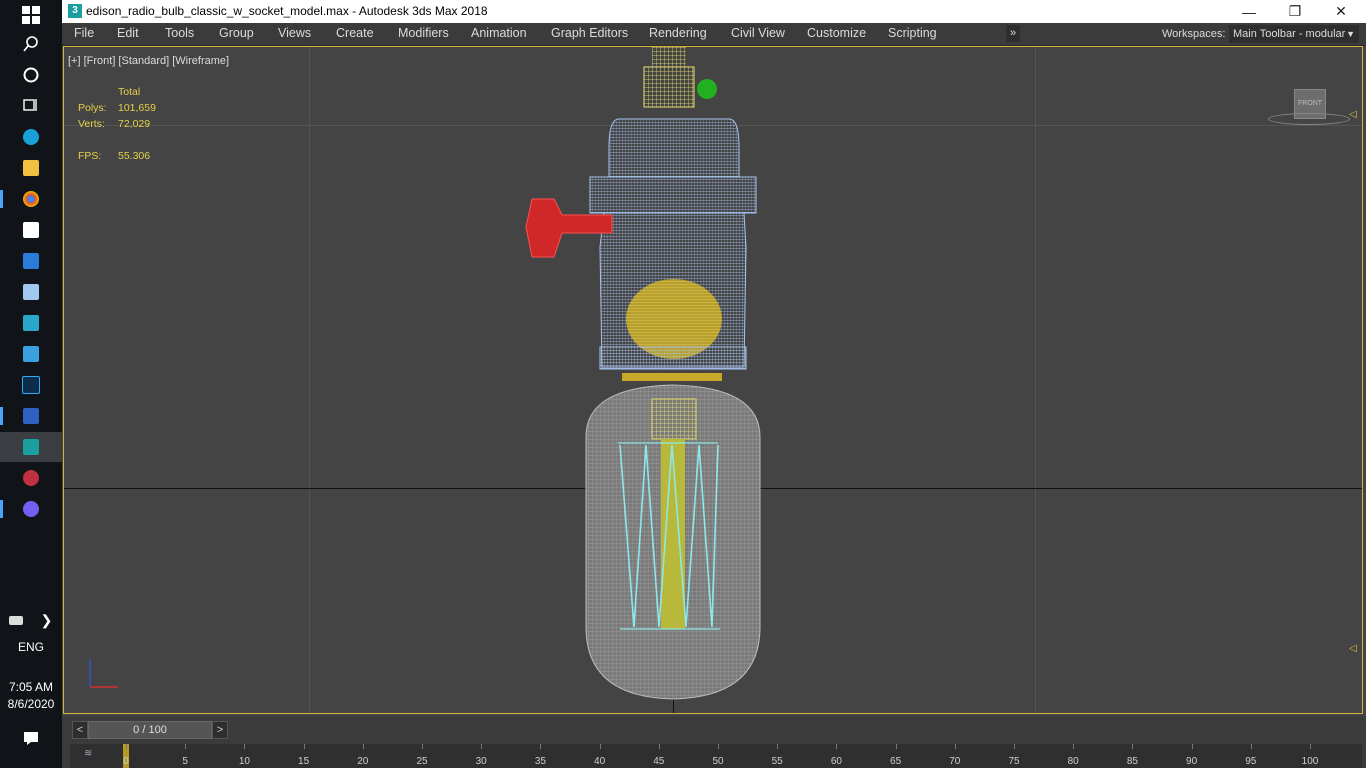 This screenshot has width=1366, height=768. What do you see at coordinates (669, 87) in the screenshot?
I see `socket-cap-top` at bounding box center [669, 87].